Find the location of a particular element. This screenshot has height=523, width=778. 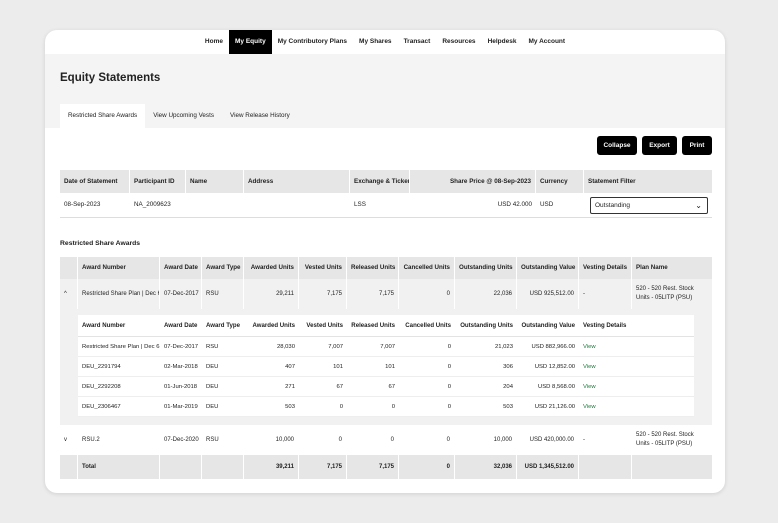

nested-award-date: 01-Jun-2018 is located at coordinates (181, 387).